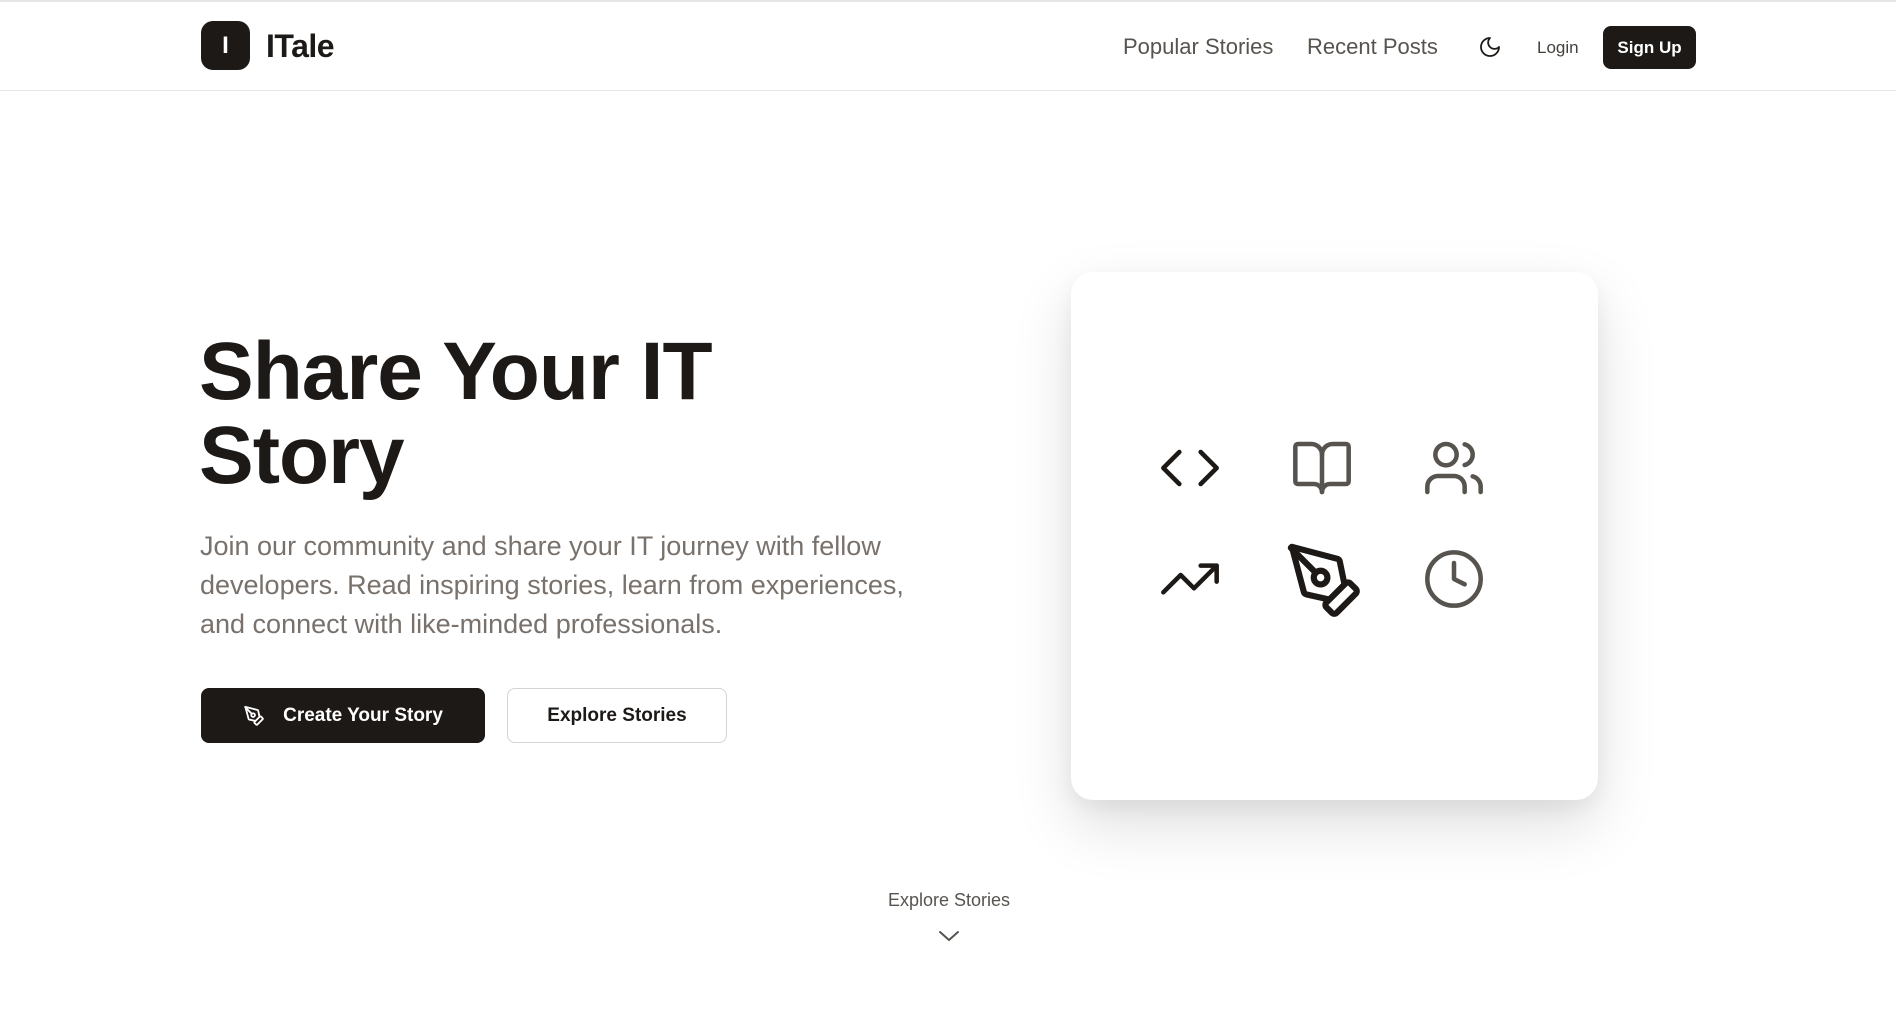  What do you see at coordinates (949, 900) in the screenshot?
I see `scroll-hint-explore-stories: Explore Stories` at bounding box center [949, 900].